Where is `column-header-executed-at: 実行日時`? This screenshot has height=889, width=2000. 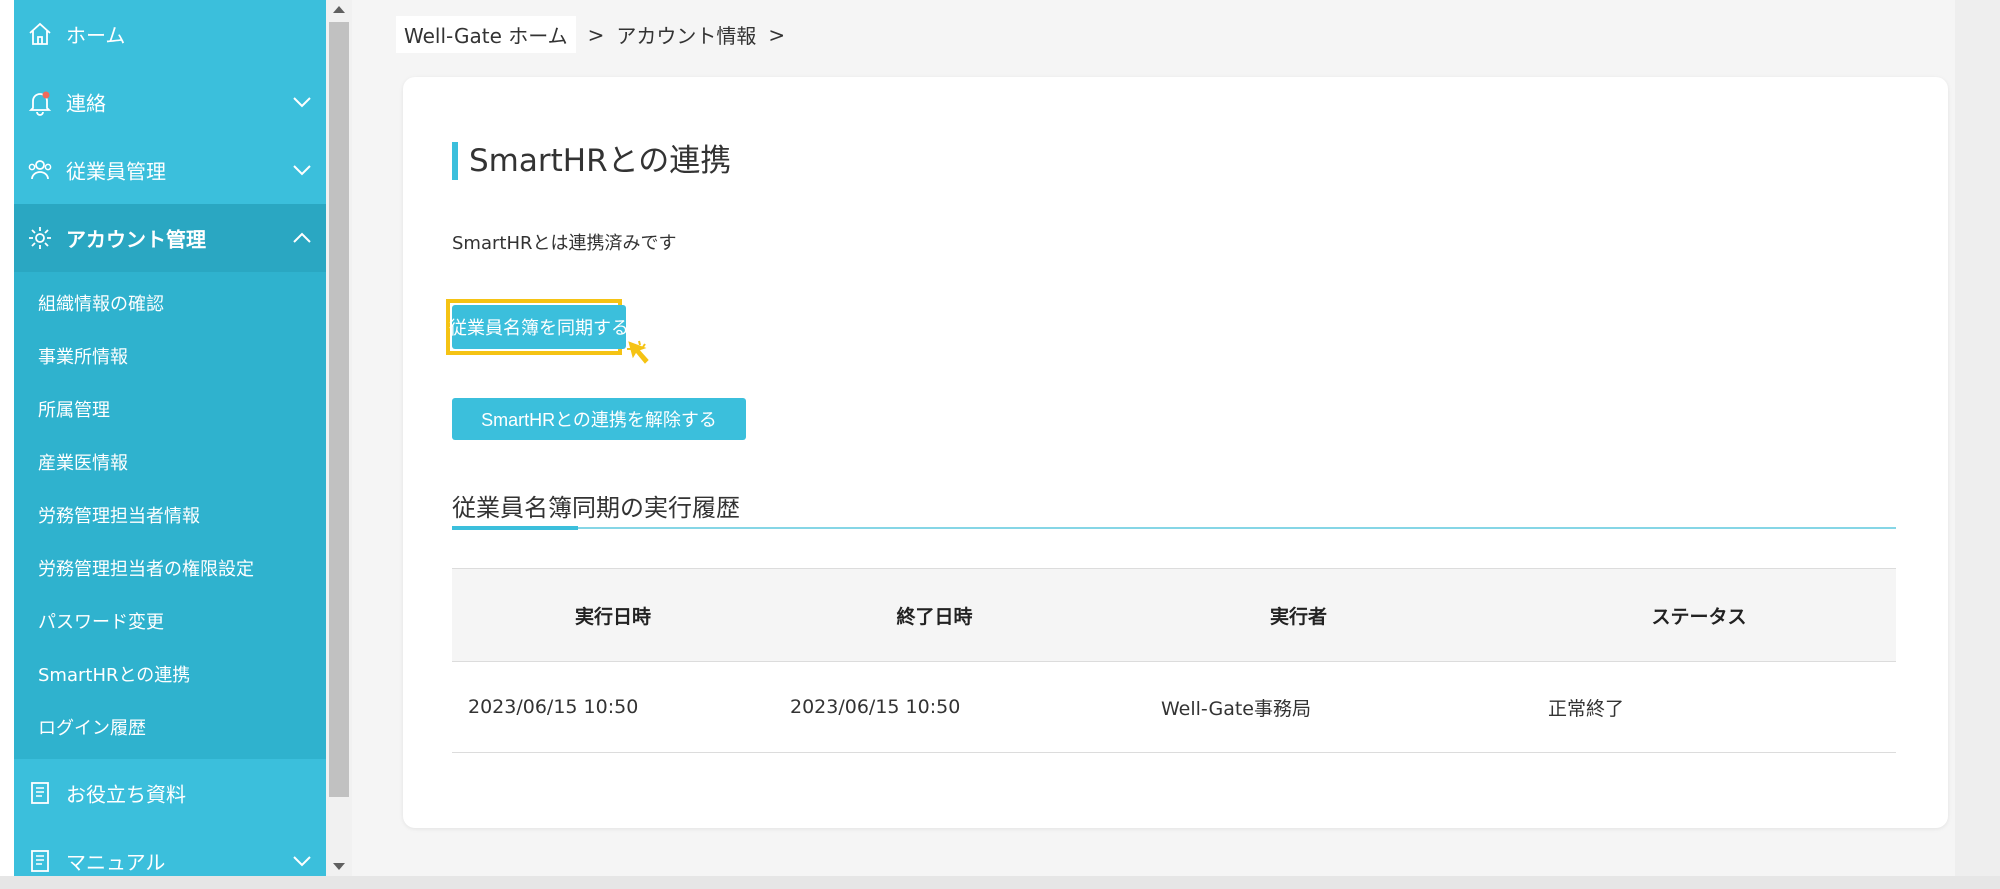
column-header-executed-at: 実行日時 is located at coordinates (613, 615).